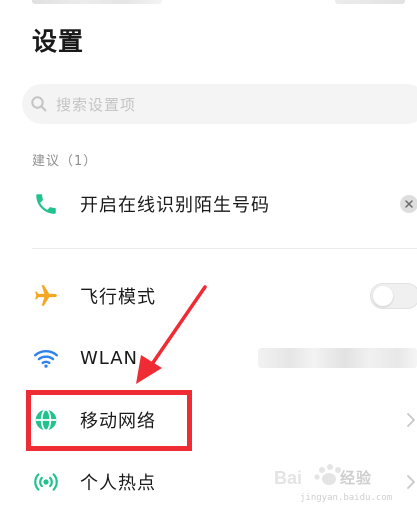  What do you see at coordinates (46, 482) in the screenshot?
I see `hotspot-icon` at bounding box center [46, 482].